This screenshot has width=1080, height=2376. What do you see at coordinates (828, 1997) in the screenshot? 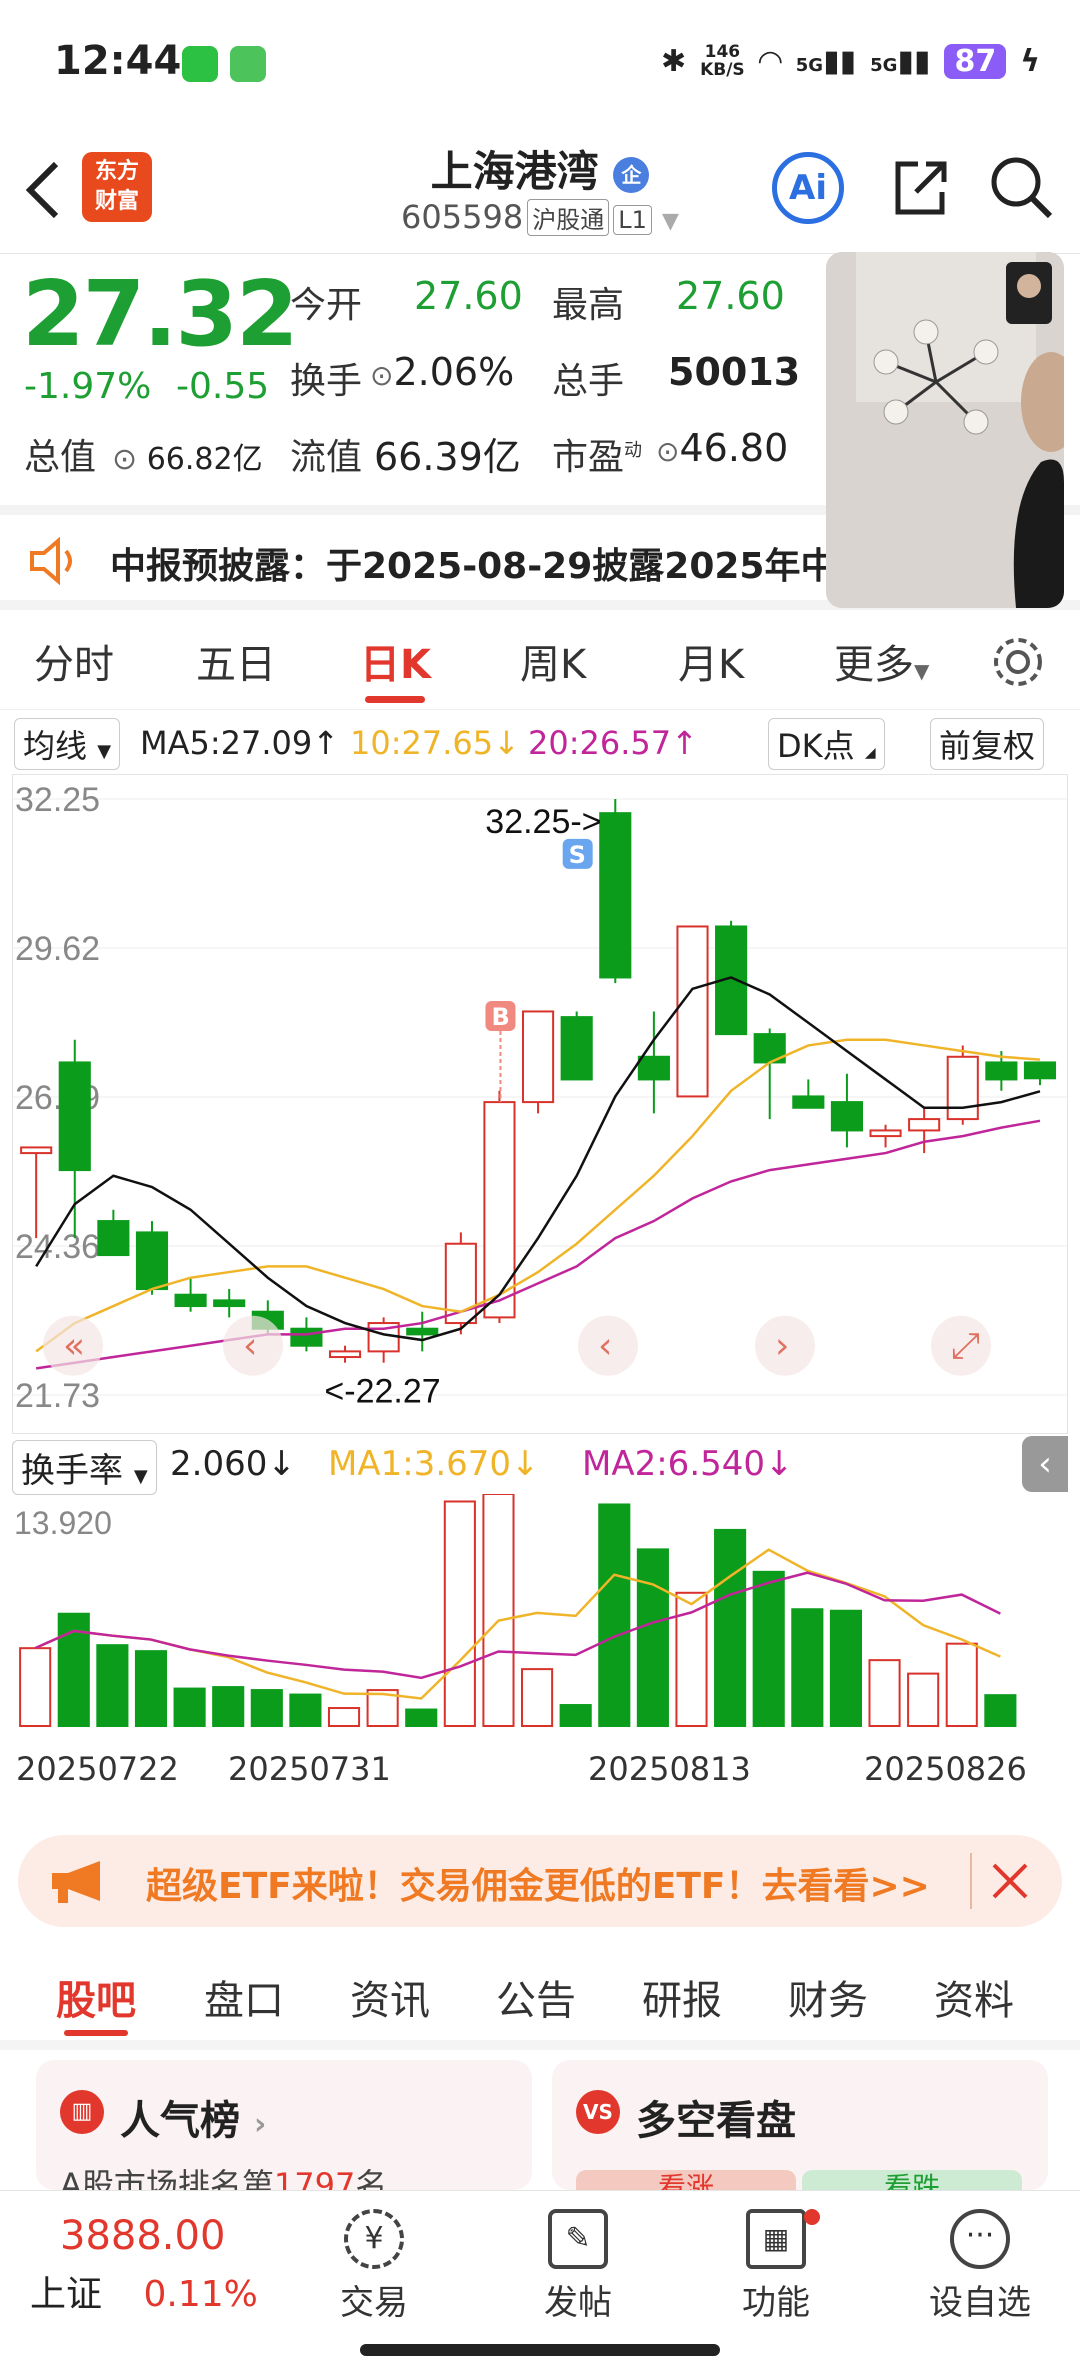
I see `tab-finance: 财务` at bounding box center [828, 1997].